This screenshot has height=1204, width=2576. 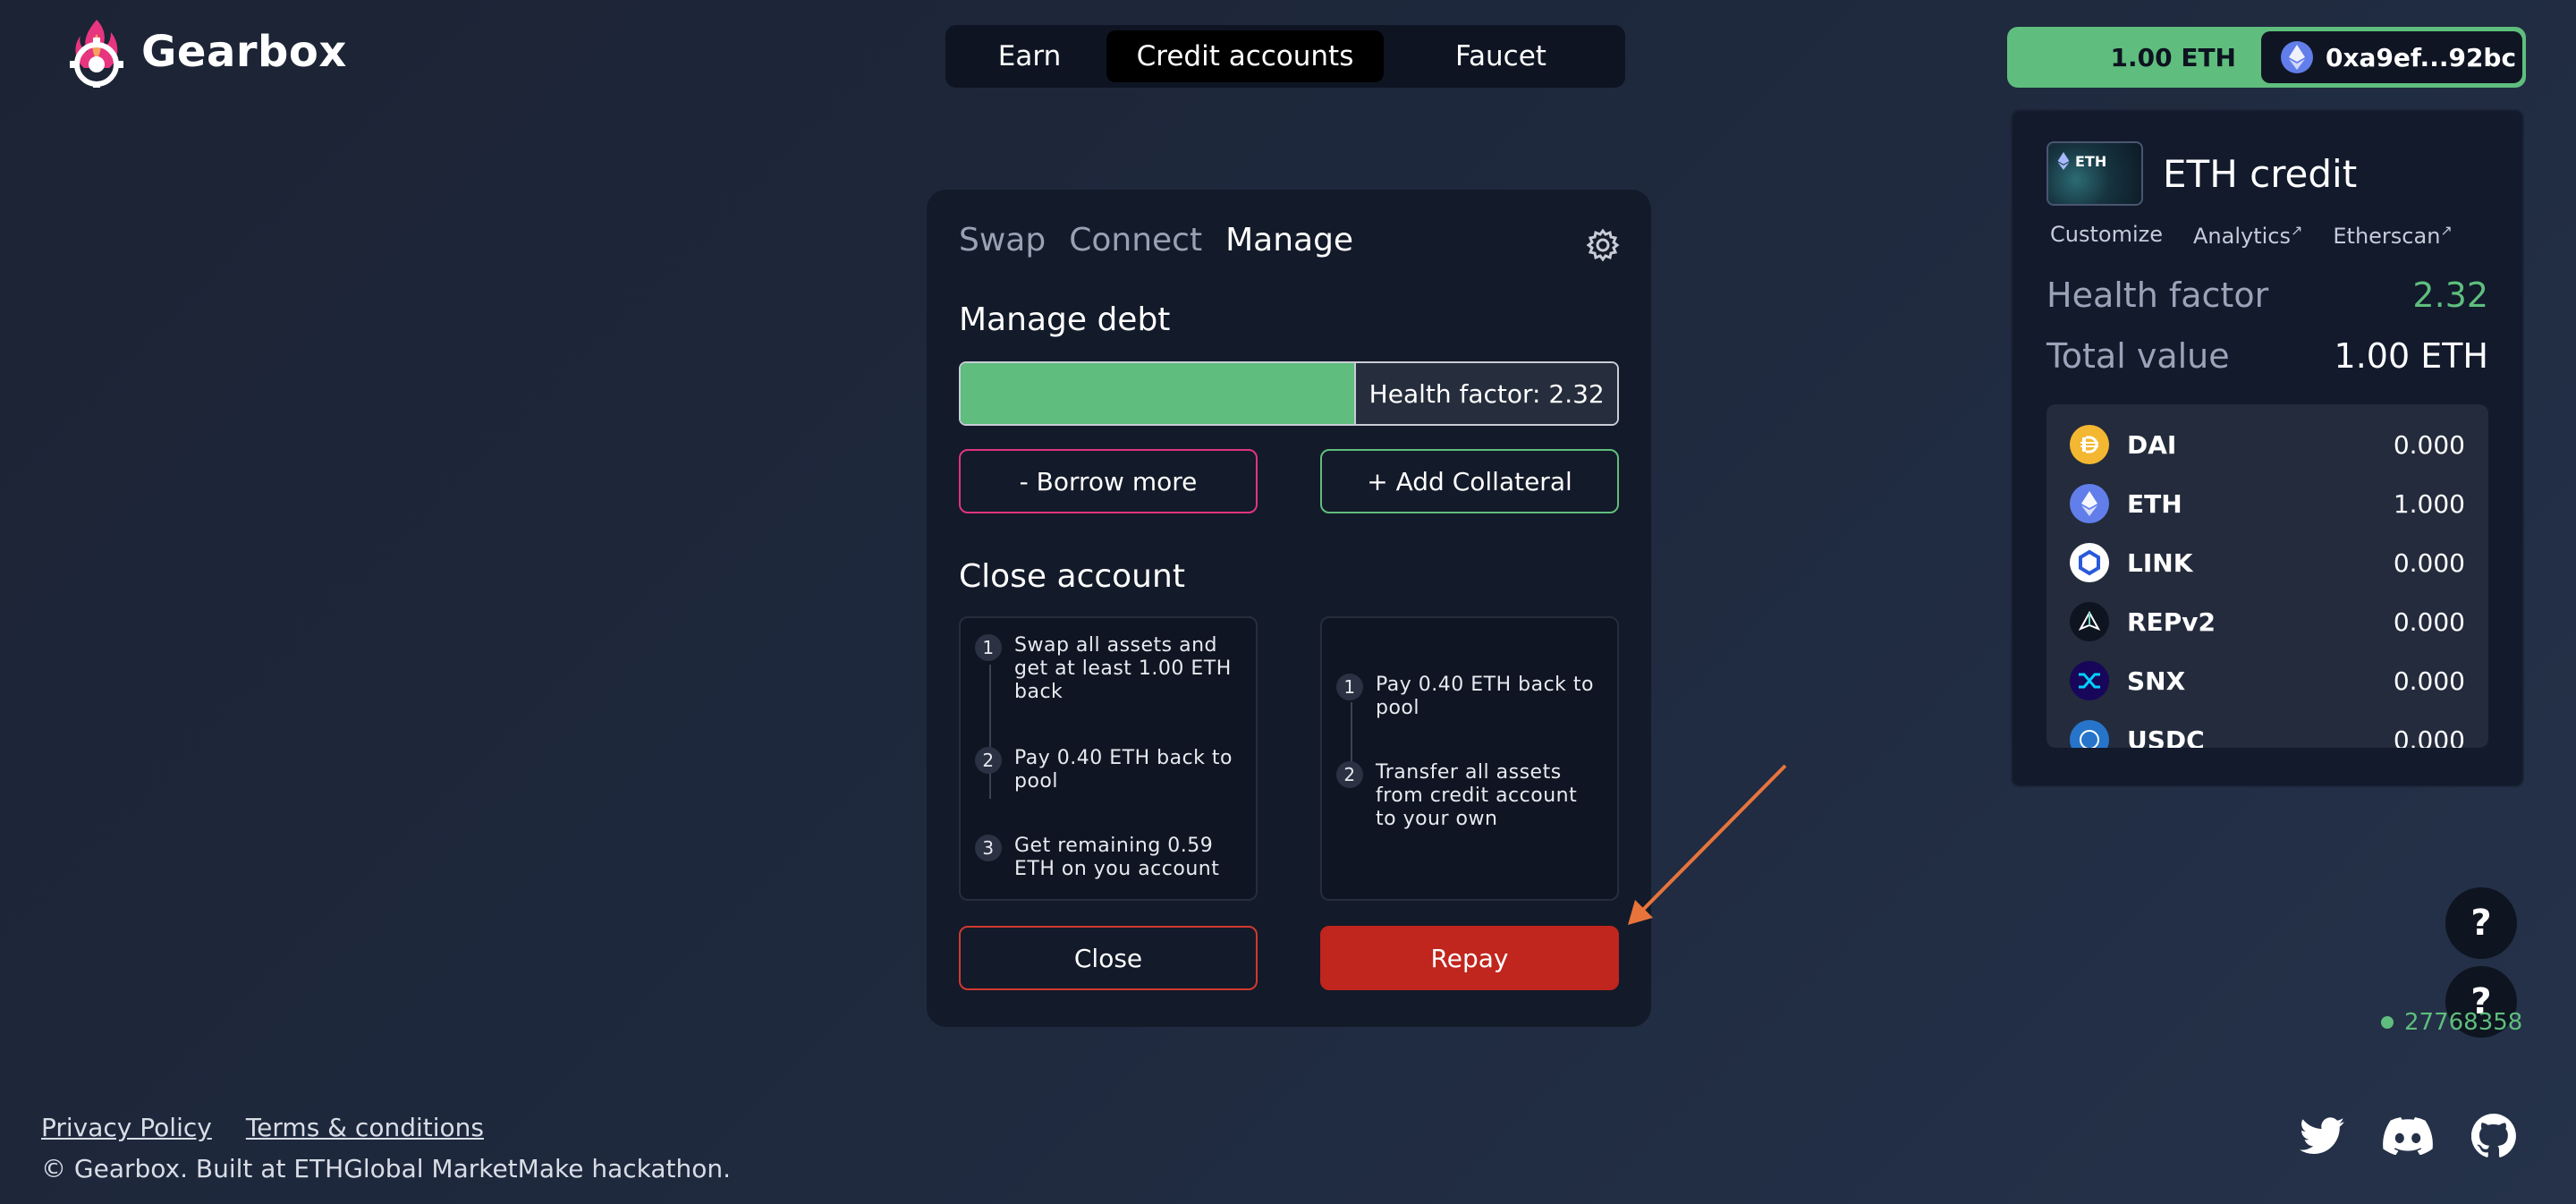 What do you see at coordinates (2411, 356) in the screenshot?
I see `total-value: 1.00 ETH` at bounding box center [2411, 356].